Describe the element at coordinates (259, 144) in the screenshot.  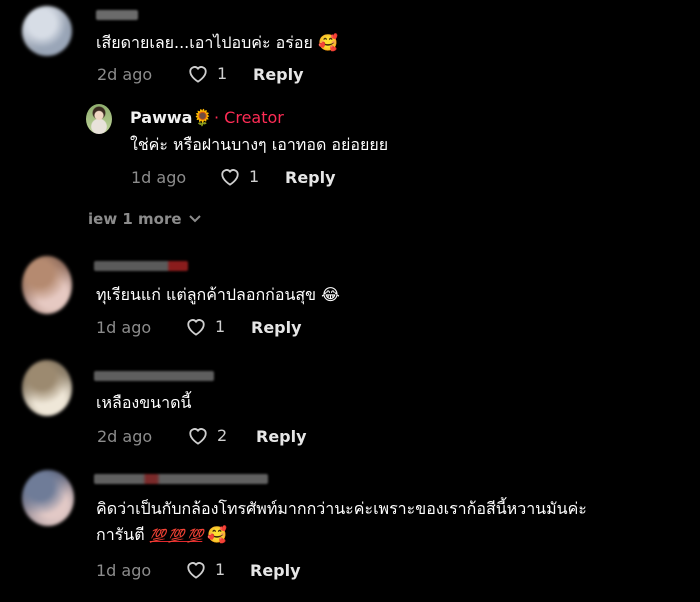
I see `reply-text: ใช่ค่ะ หรือฝานบางๆ เอาทอด อย่อยยย` at that location.